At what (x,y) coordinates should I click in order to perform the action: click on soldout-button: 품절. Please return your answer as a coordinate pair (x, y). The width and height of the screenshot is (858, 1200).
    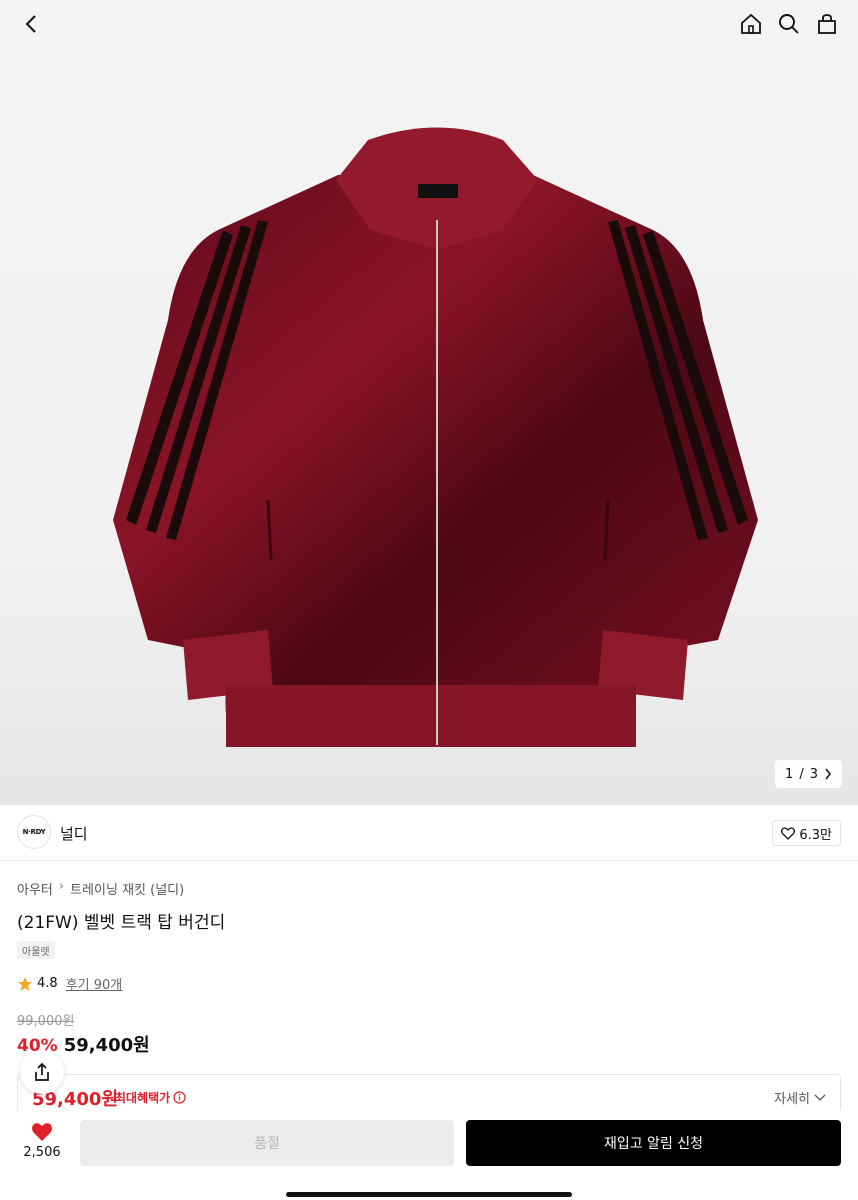
    Looking at the image, I should click on (267, 1143).